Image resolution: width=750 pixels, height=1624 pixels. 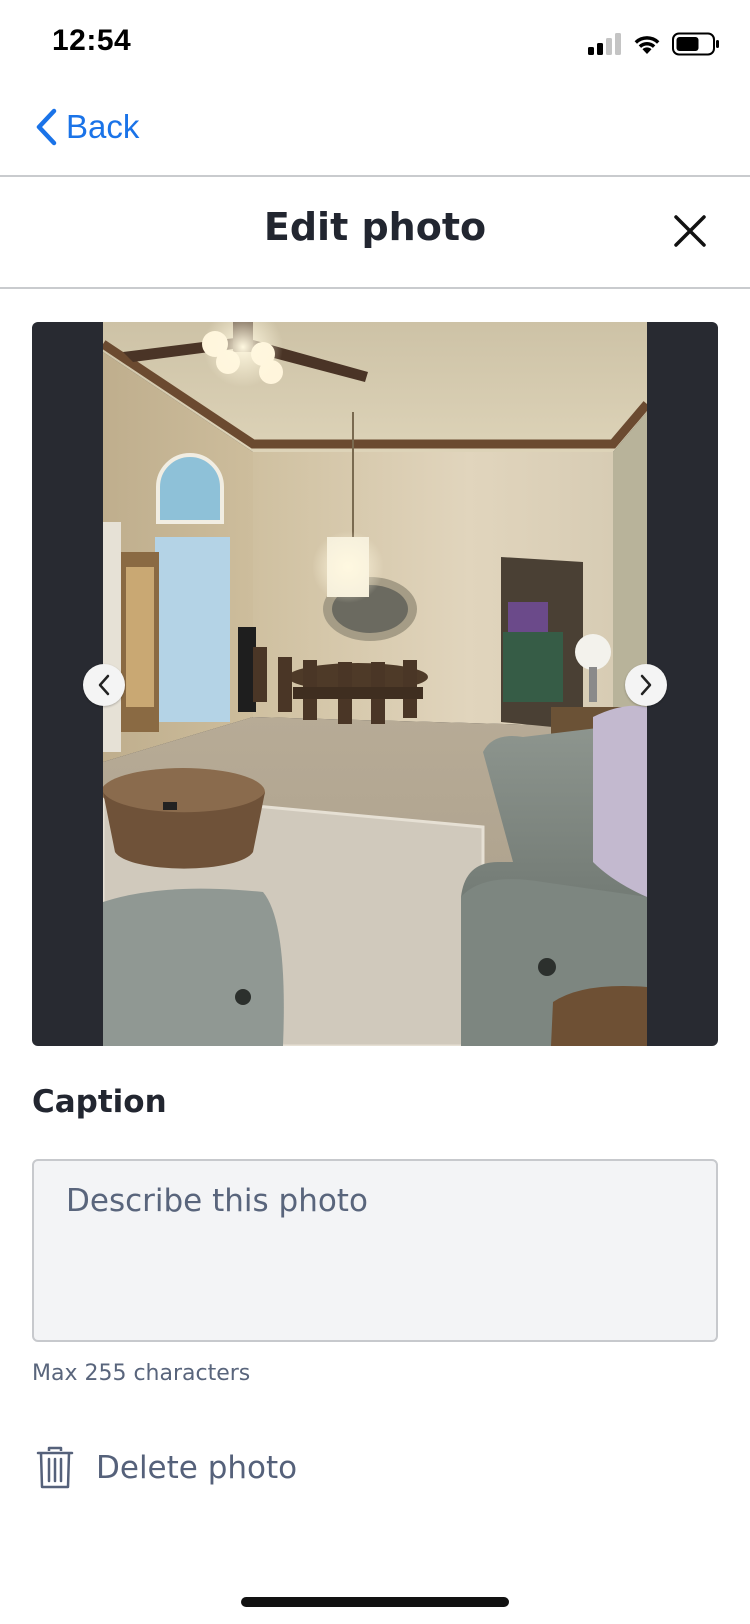 What do you see at coordinates (375, 1602) in the screenshot?
I see `home-indicator` at bounding box center [375, 1602].